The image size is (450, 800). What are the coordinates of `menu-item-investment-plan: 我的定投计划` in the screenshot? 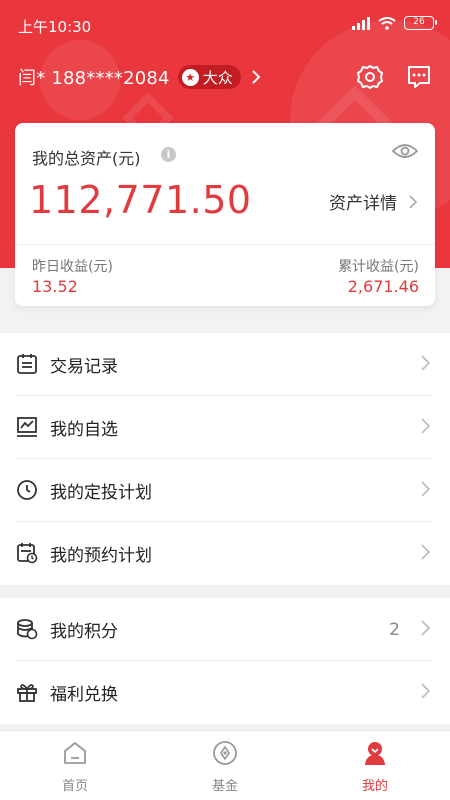 It's located at (225, 490).